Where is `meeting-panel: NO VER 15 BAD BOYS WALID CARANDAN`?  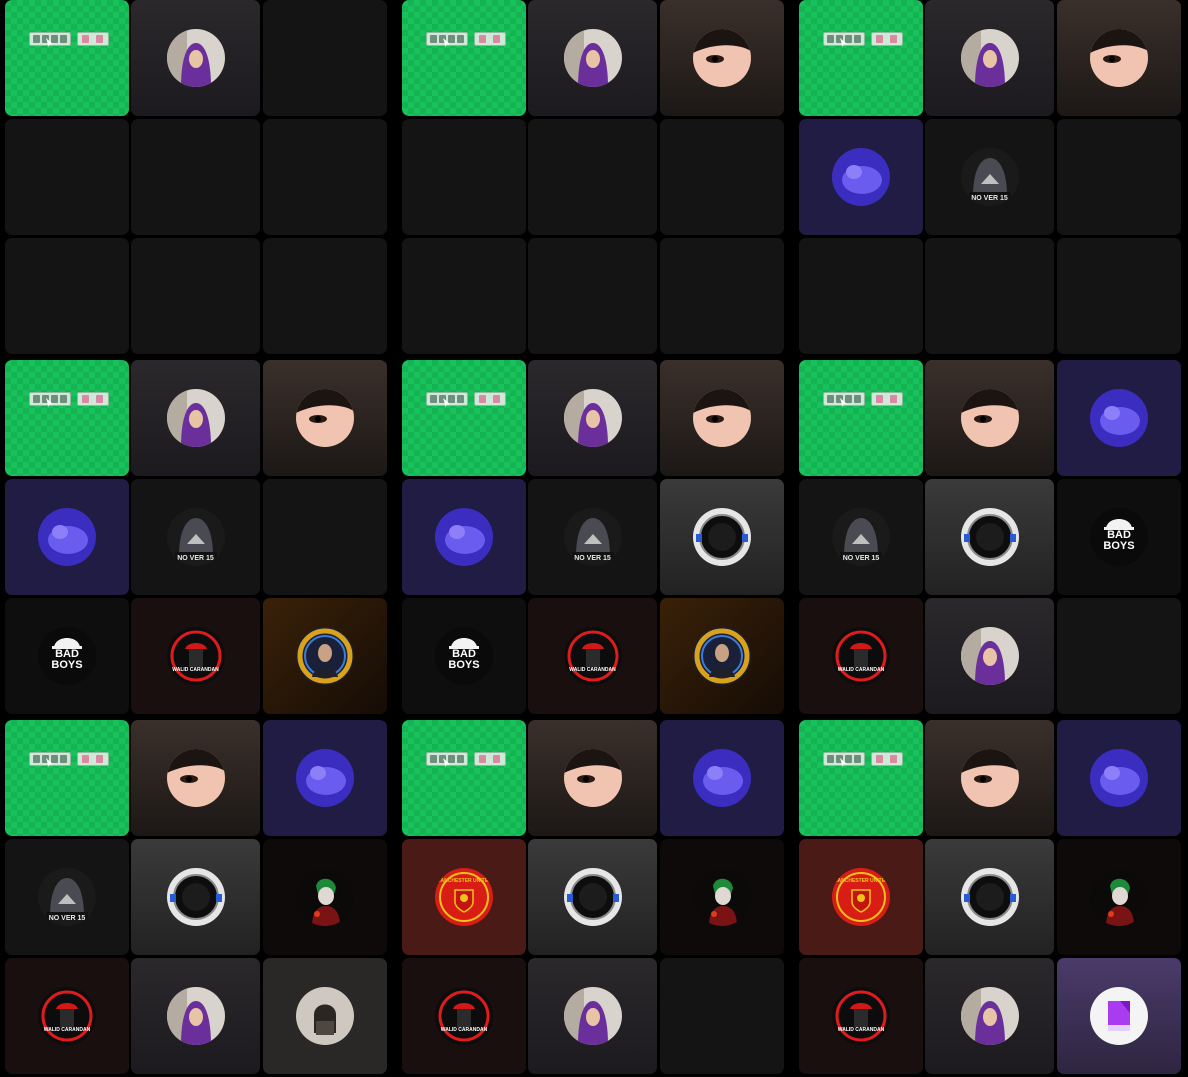
meeting-panel: NO VER 15 BAD BOYS WALID CARANDAN is located at coordinates (196, 538).